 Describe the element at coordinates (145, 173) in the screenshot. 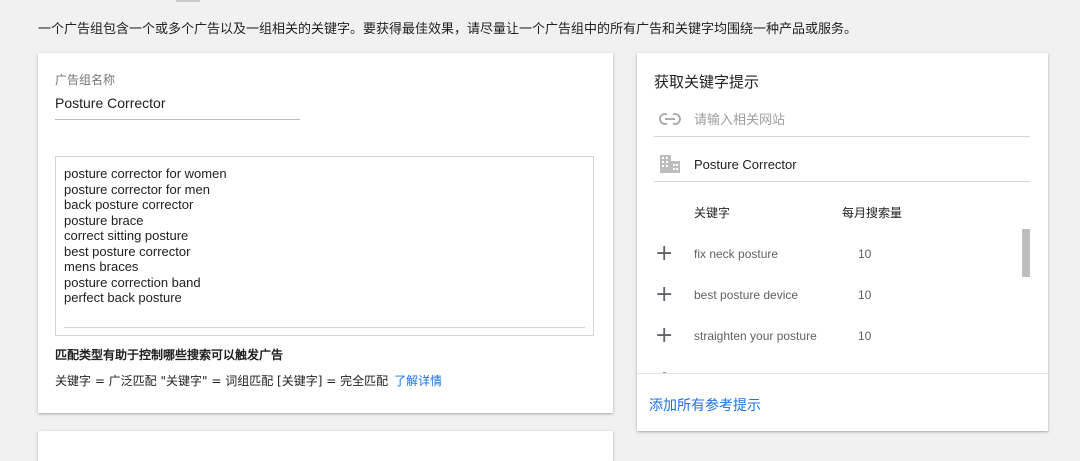

I see `keyword-line: posture corrector for women` at that location.